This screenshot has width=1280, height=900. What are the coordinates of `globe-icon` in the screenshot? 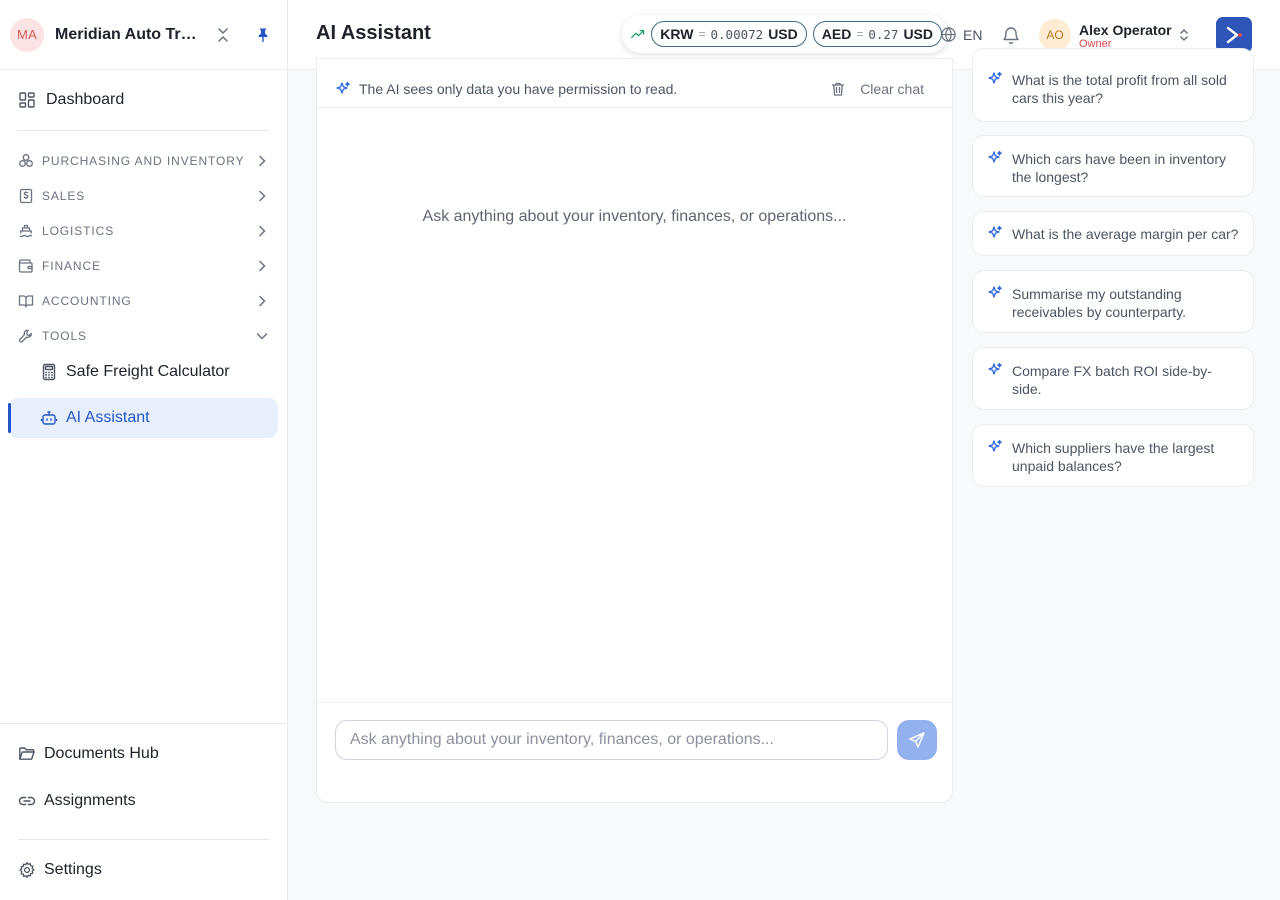 It's located at (948, 34).